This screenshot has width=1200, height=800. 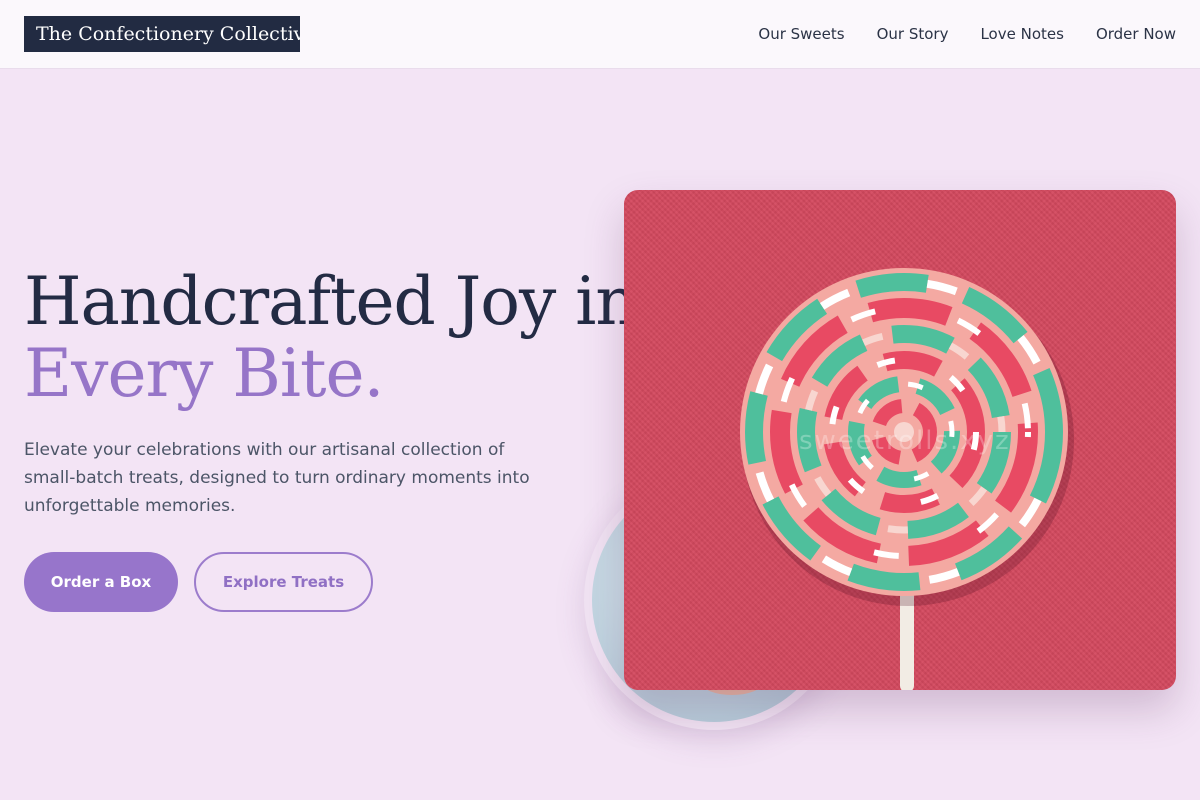 I want to click on order-box-button: Order a Box, so click(x=101, y=582).